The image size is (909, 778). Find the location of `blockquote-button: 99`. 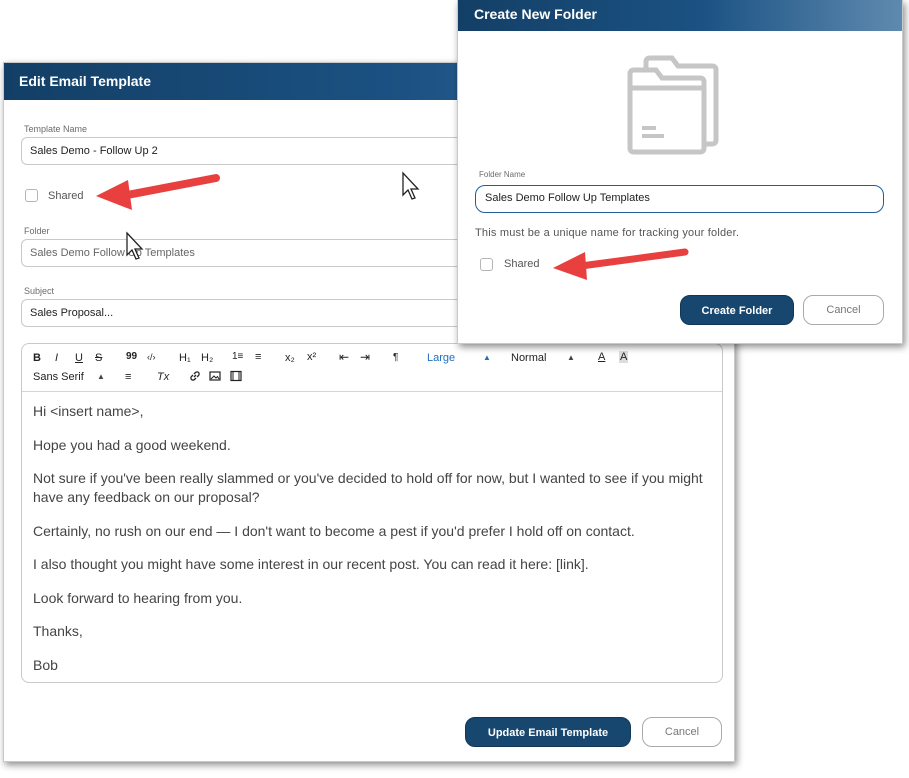

blockquote-button: 99 is located at coordinates (131, 356).